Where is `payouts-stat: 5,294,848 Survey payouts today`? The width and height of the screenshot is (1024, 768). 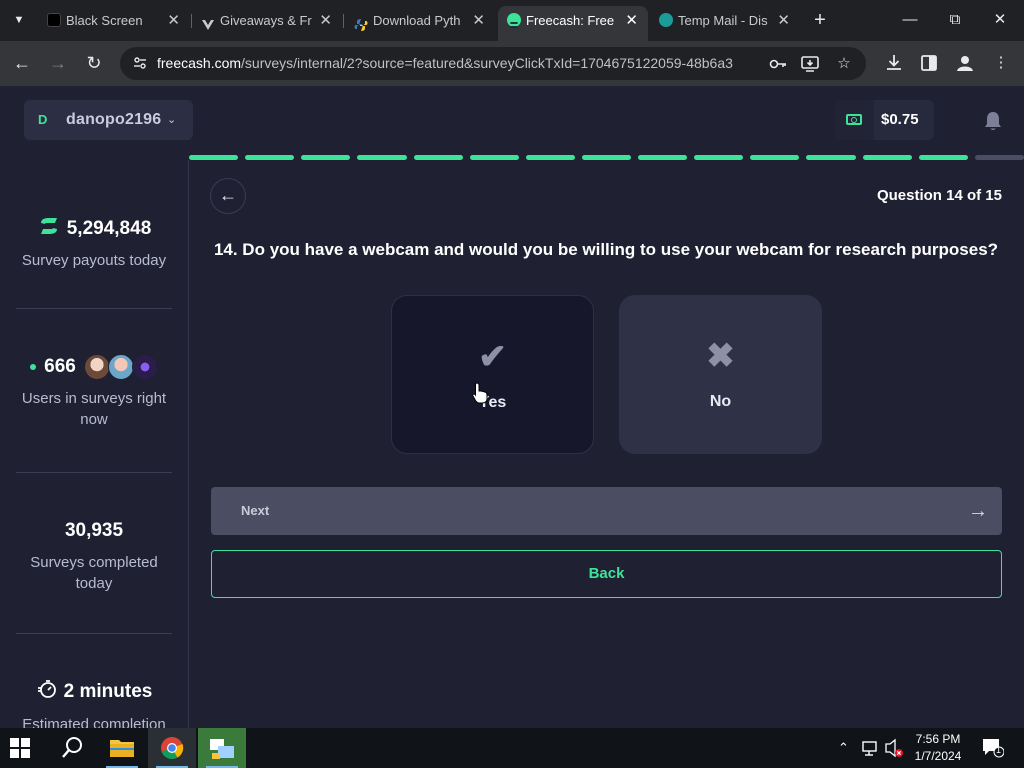
payouts-stat: 5,294,848 Survey payouts today is located at coordinates (94, 242).